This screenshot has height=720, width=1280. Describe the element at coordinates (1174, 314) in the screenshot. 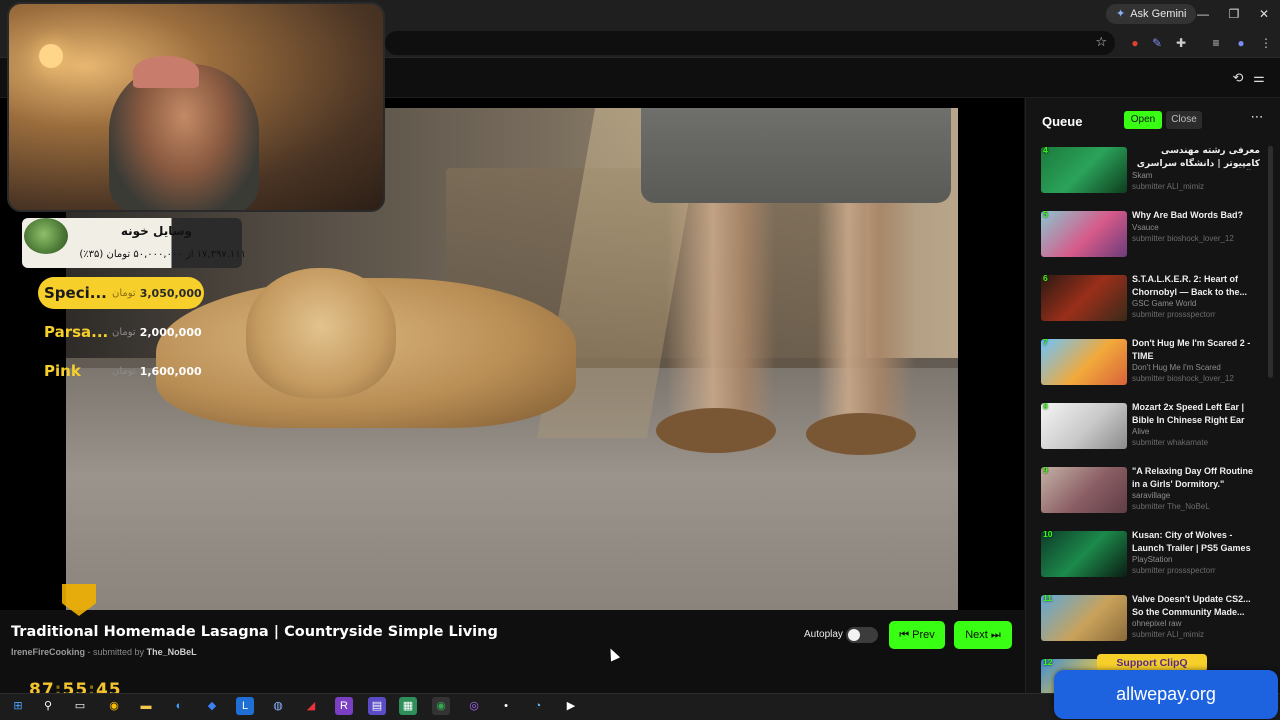

I see `queue-item-submitter: submitter prossspectorr` at that location.